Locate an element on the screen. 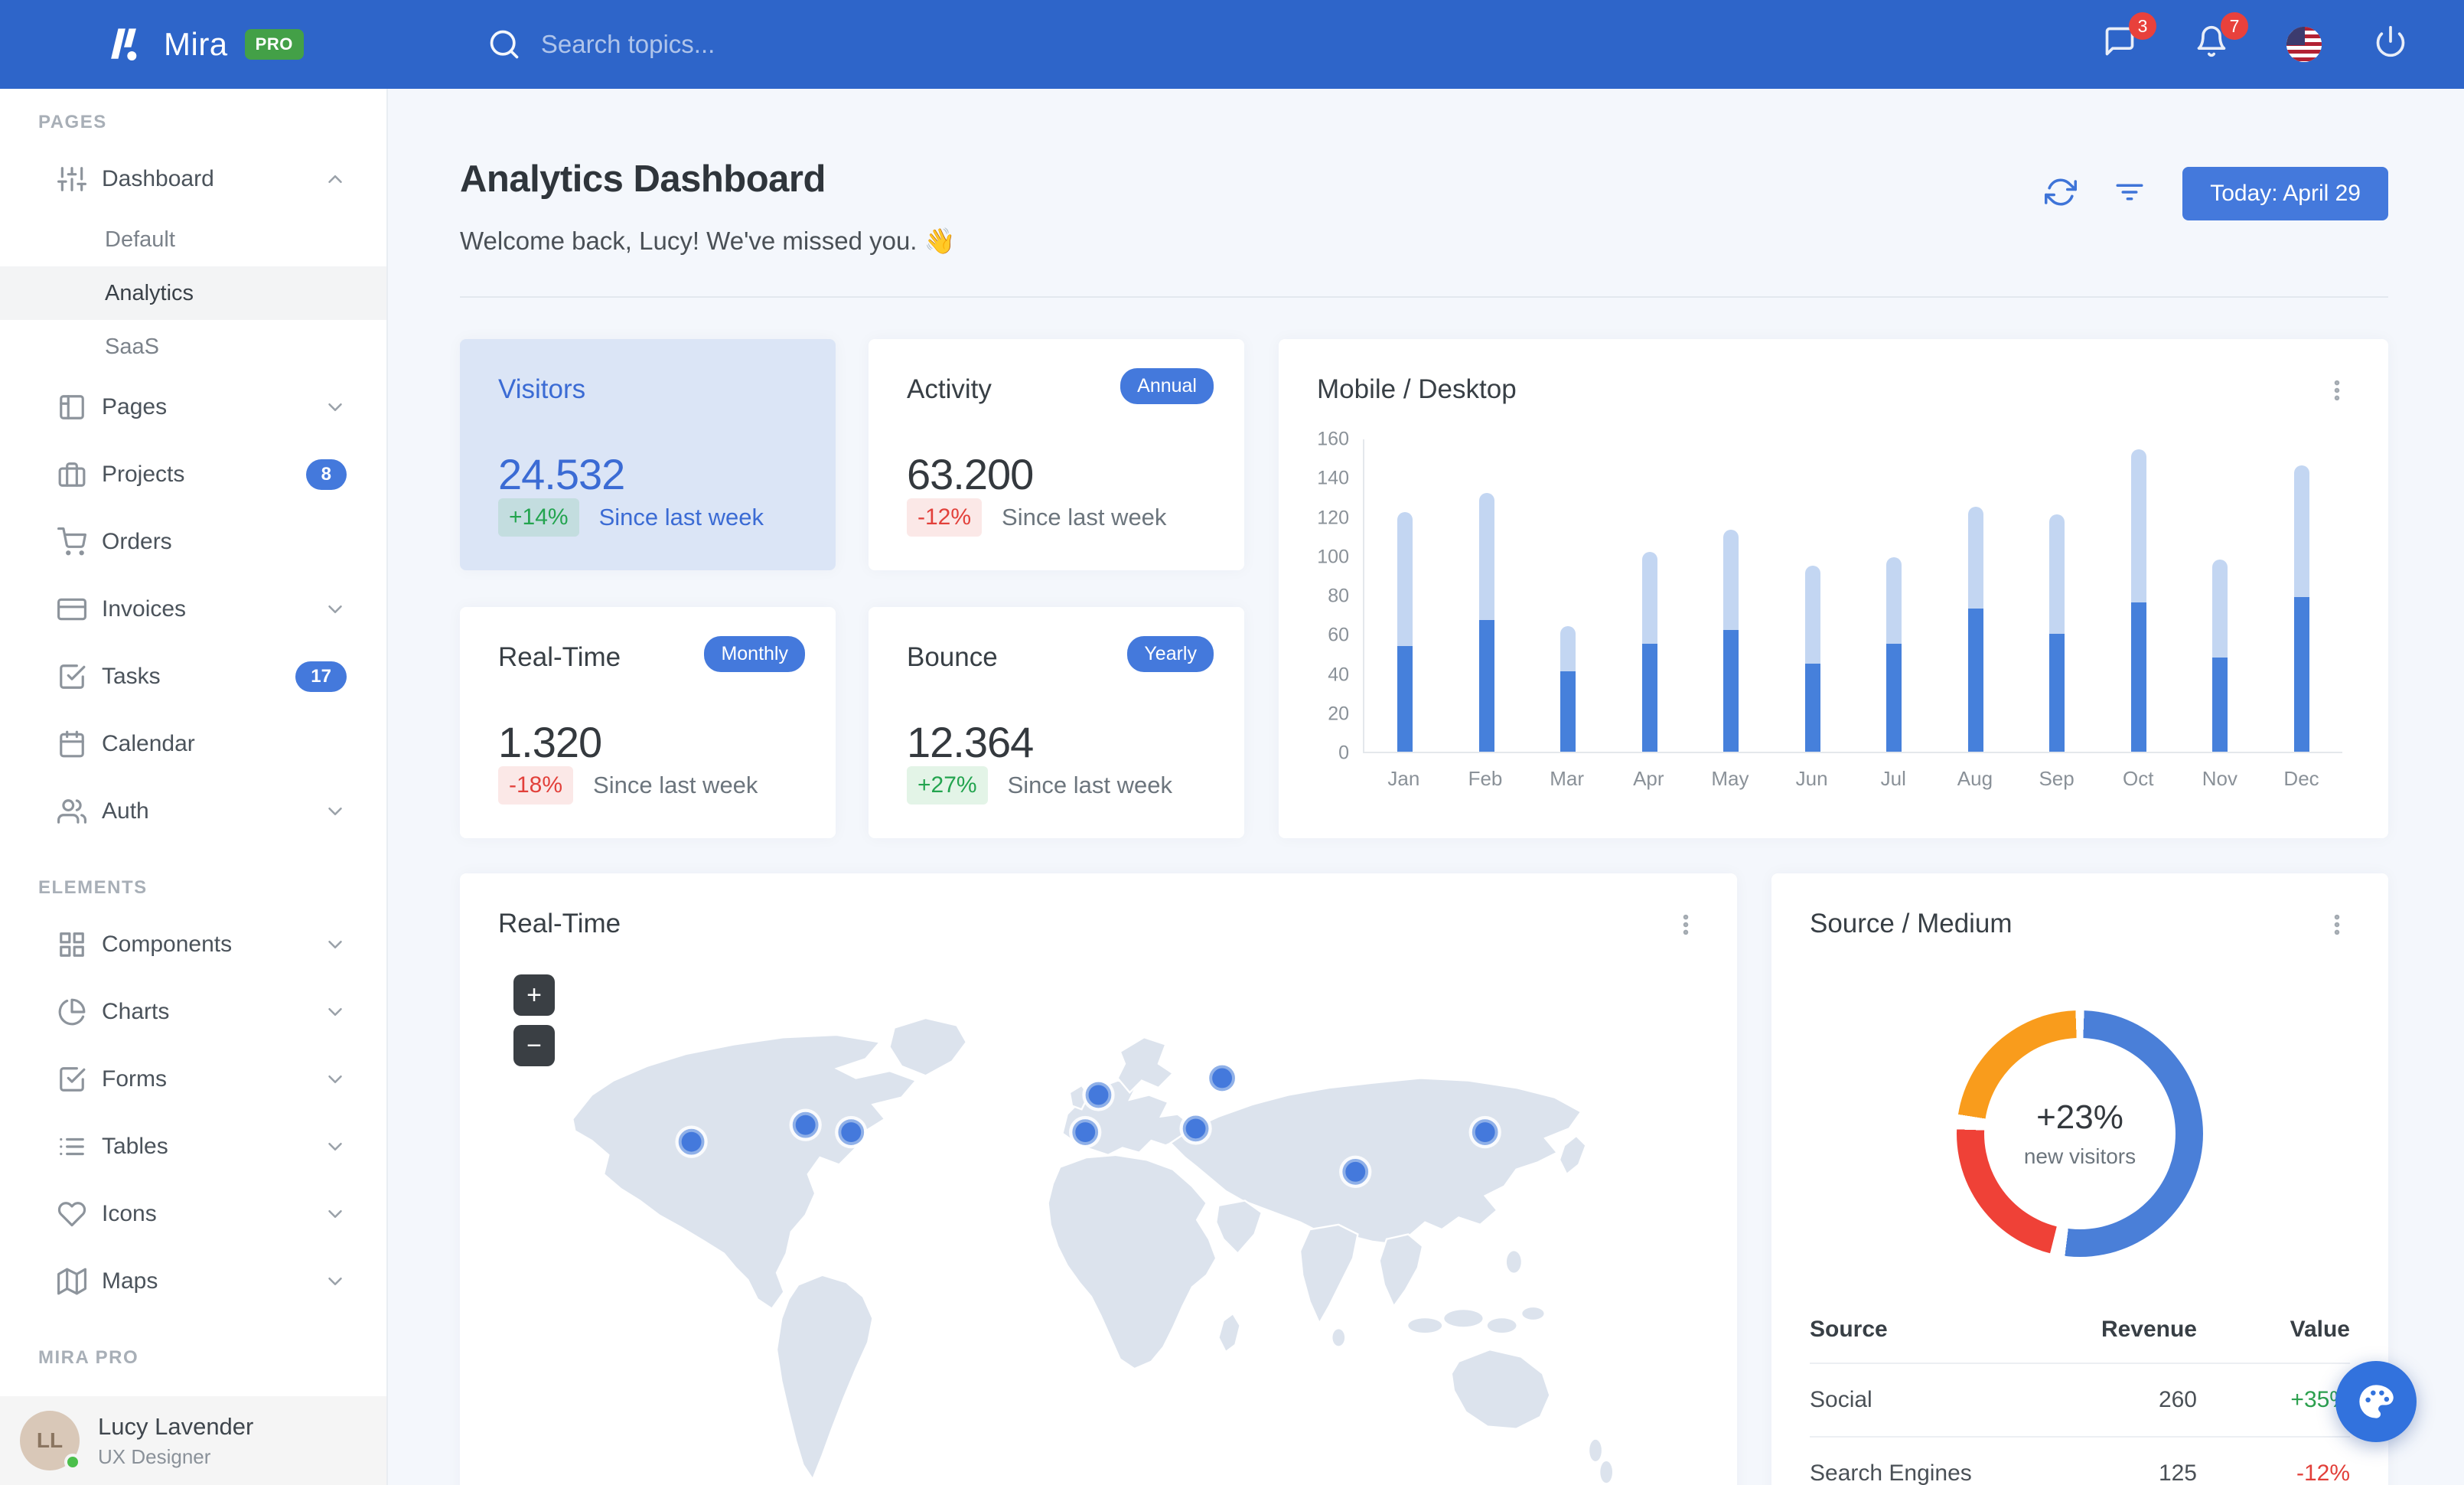 The height and width of the screenshot is (1485, 2464). sidebar-item-charts: Charts is located at coordinates (193, 1012).